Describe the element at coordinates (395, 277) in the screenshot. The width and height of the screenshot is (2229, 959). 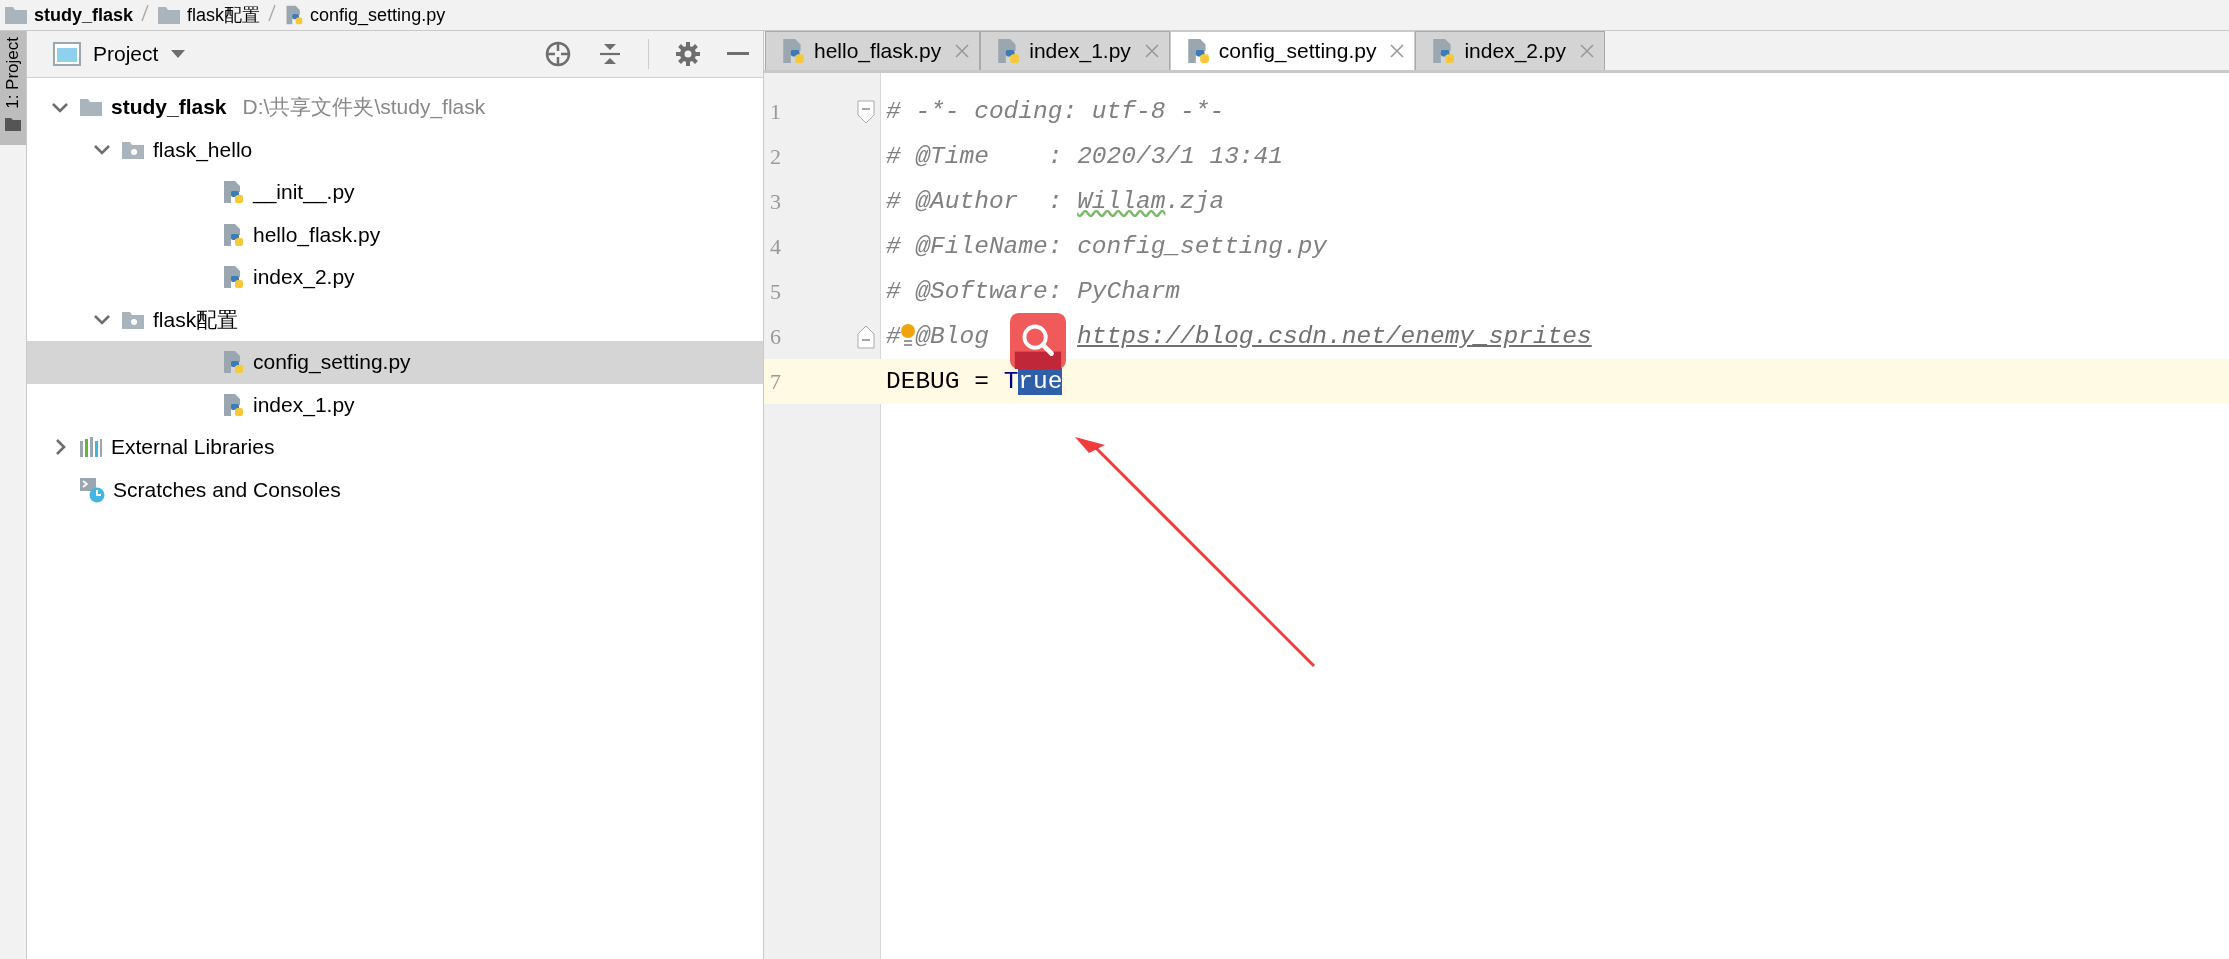
I see `tree-item: index_2.py` at that location.